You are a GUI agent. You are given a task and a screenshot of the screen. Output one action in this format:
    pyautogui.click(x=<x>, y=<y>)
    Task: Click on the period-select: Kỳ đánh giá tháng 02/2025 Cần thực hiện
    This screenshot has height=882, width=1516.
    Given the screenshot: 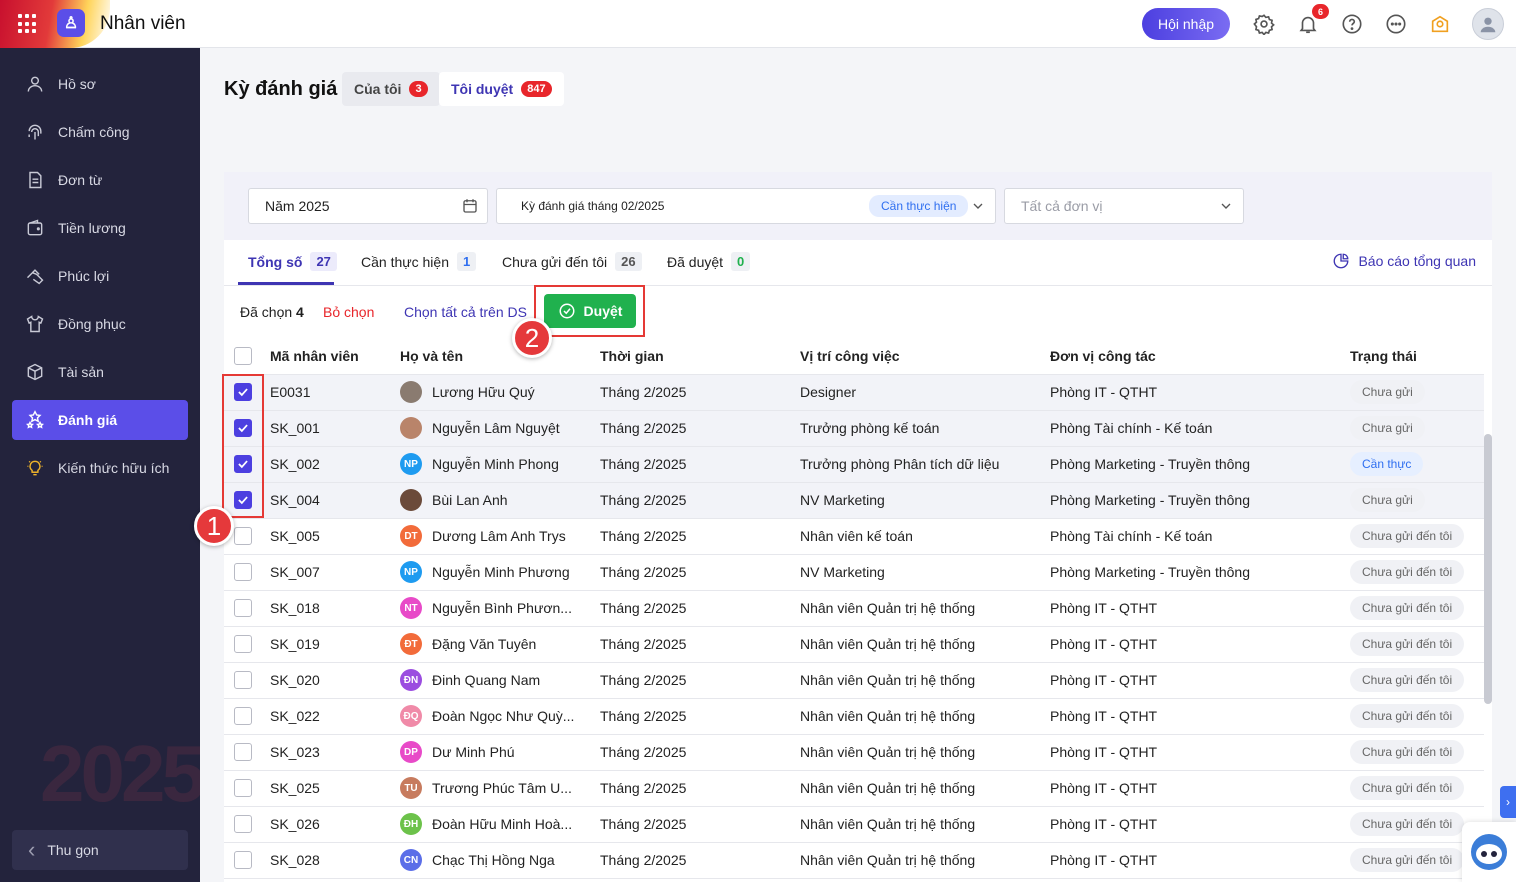 What is the action you would take?
    pyautogui.click(x=746, y=206)
    